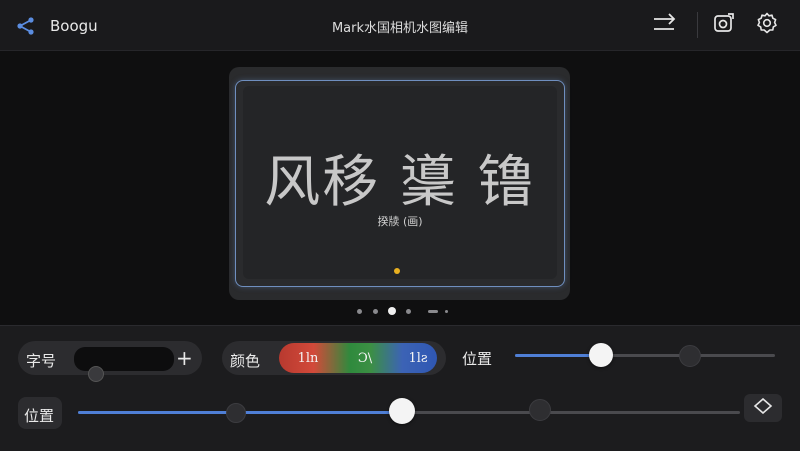  I want to click on window-title: Mark水国相机水图编辑, so click(400, 28).